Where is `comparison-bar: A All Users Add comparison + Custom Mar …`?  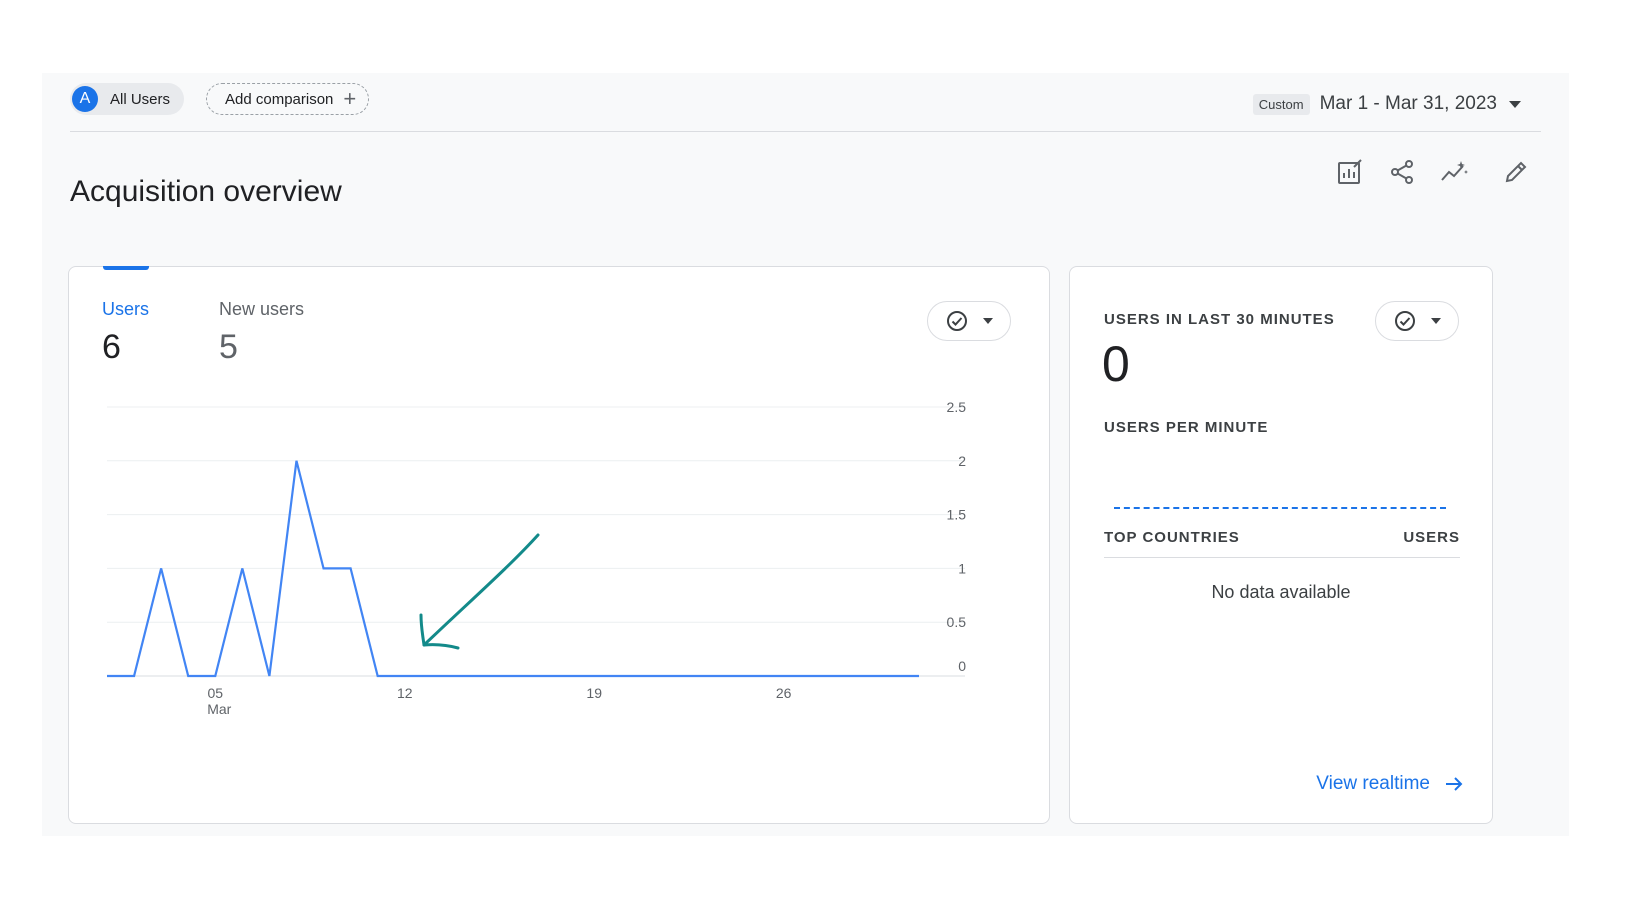
comparison-bar: A All Users Add comparison + Custom Mar … is located at coordinates (805, 107).